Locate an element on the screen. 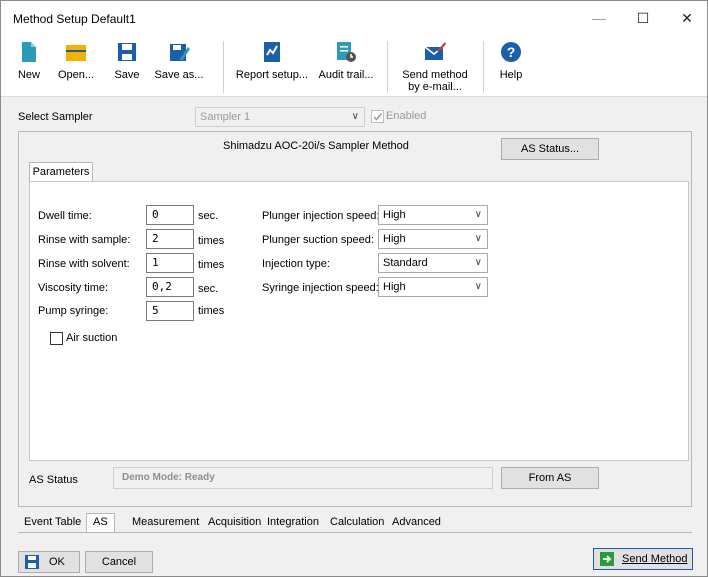 This screenshot has width=708, height=577. help-icon: ? is located at coordinates (511, 52).